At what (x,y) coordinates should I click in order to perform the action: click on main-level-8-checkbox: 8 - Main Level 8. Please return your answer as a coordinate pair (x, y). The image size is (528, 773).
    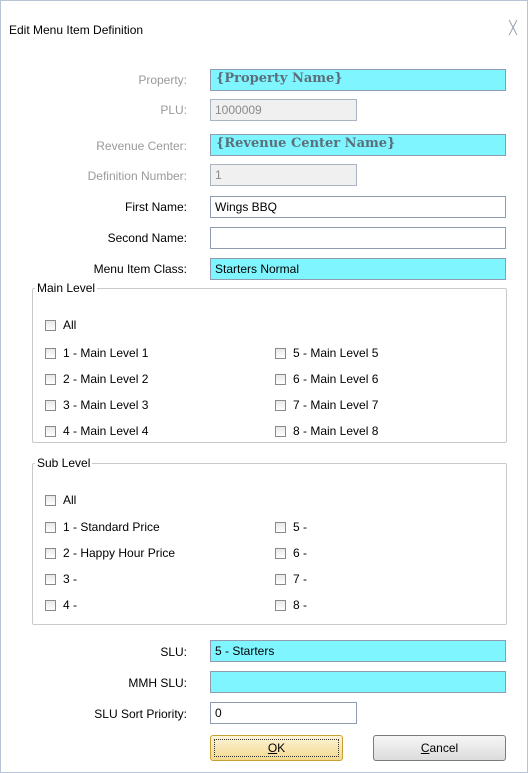
    Looking at the image, I should click on (326, 431).